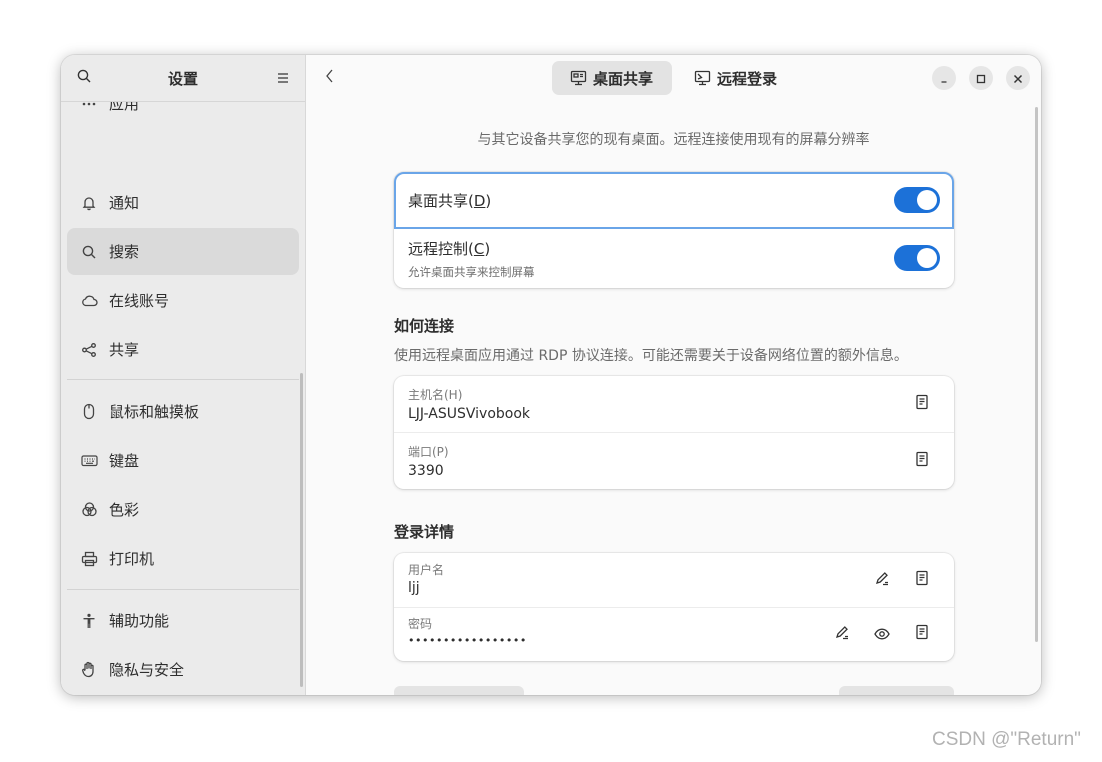  I want to click on sidebar-item-notifications: 通知, so click(183, 202).